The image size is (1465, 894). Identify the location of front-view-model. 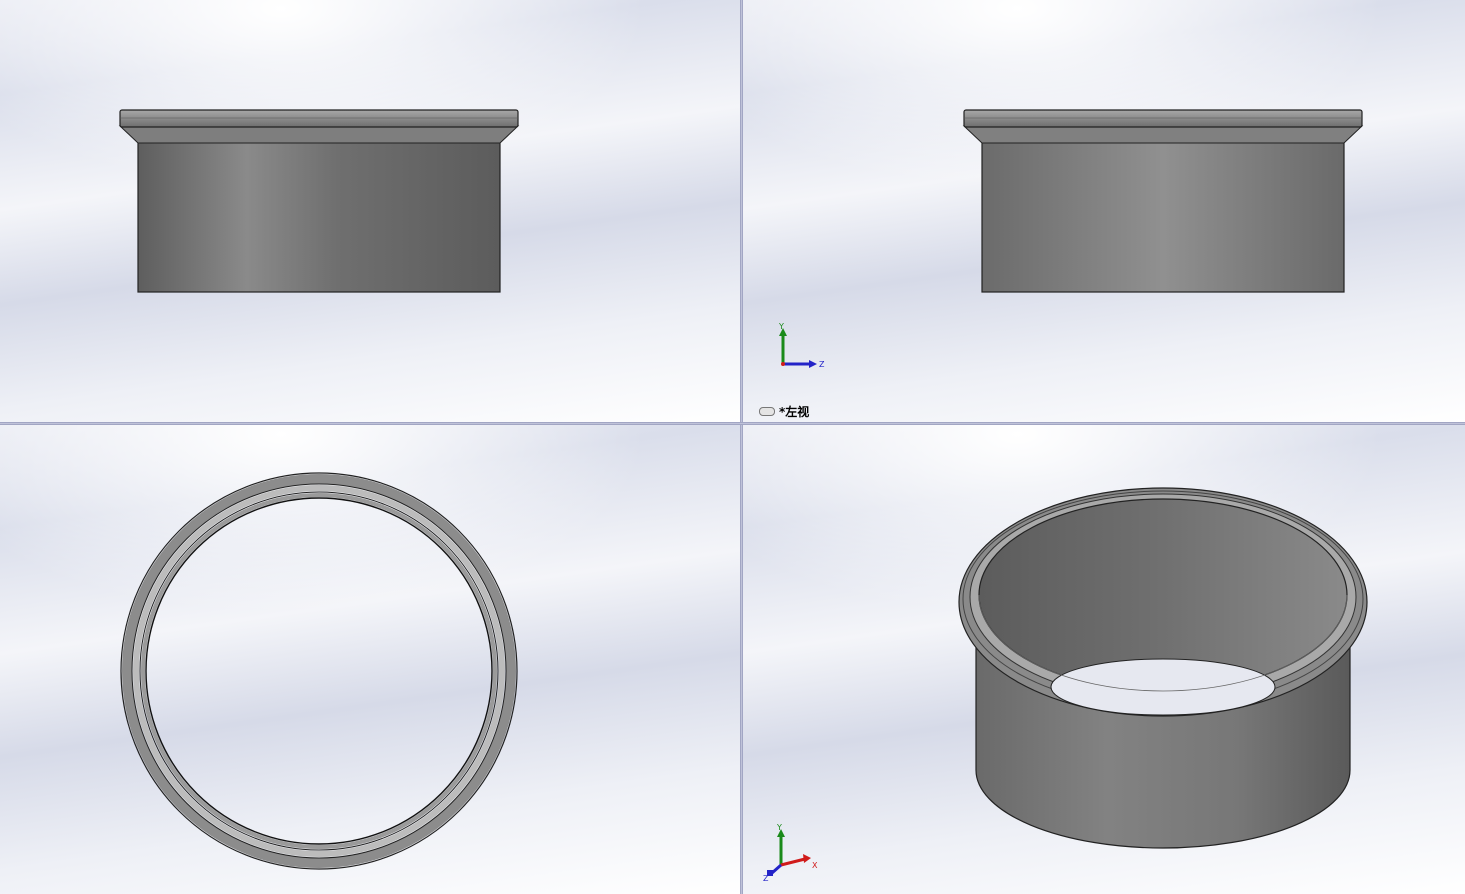
(319, 201).